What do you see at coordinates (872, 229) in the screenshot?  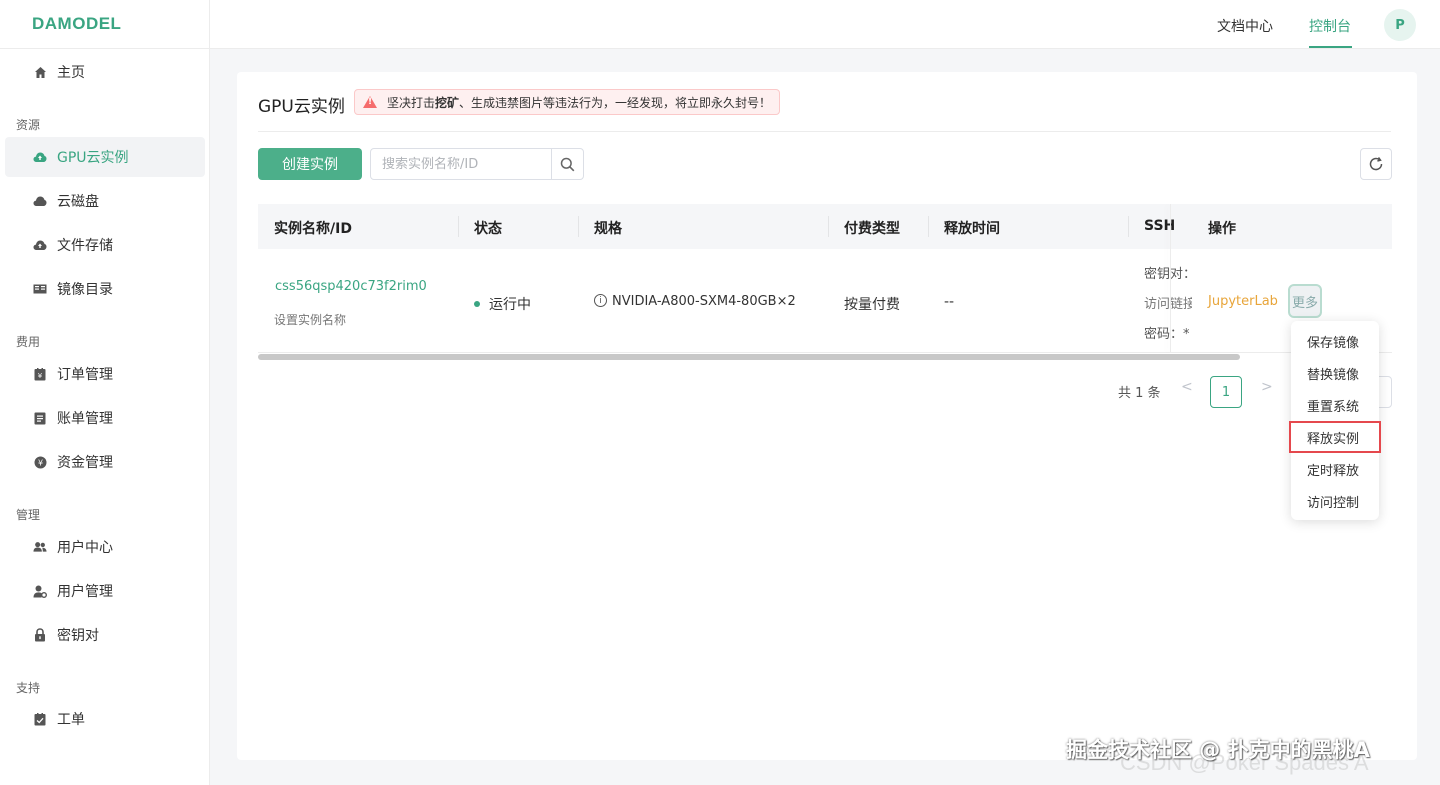 I see `col-header-billing: 付费类型` at bounding box center [872, 229].